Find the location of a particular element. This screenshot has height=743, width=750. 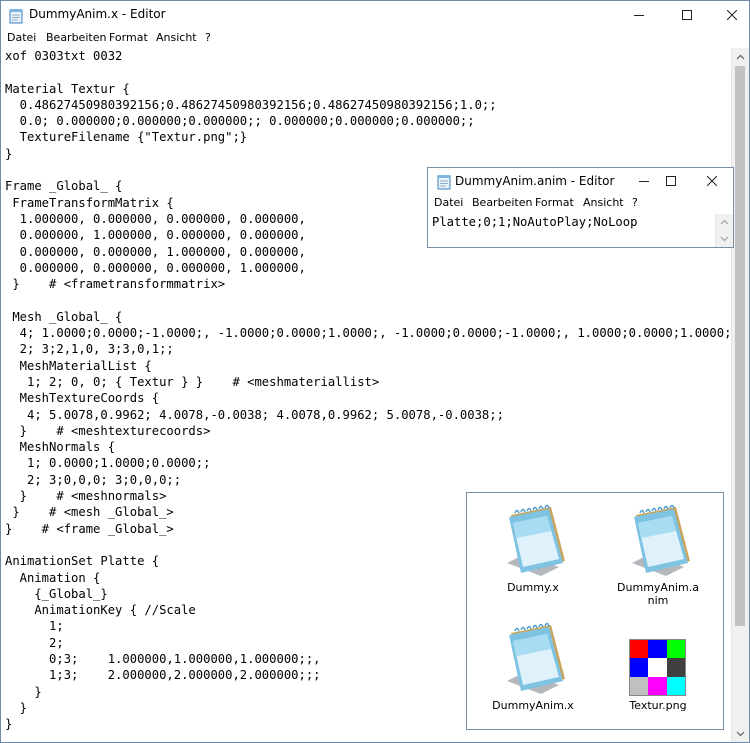

maximize-button is located at coordinates (687, 15).